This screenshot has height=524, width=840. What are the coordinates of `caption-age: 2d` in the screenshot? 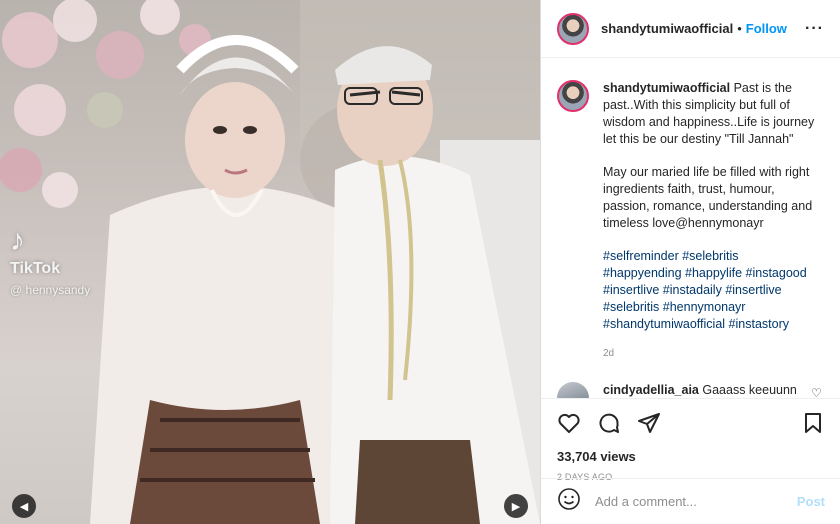 It's located at (609, 353).